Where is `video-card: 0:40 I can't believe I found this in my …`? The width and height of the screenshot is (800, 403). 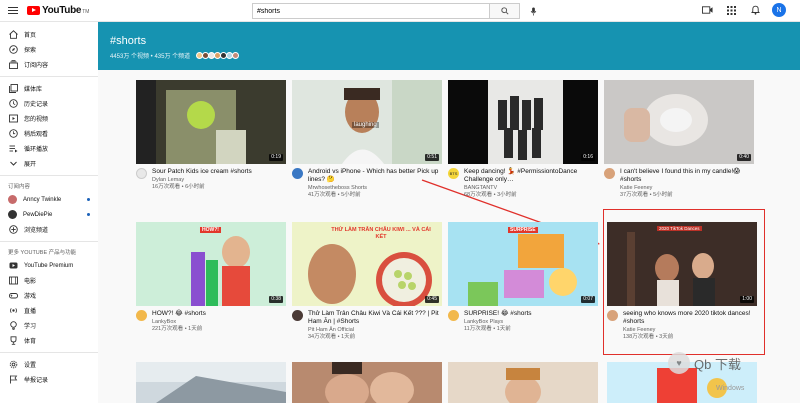
video-card: 0:40 I can't believe I found this in my … is located at coordinates (679, 139).